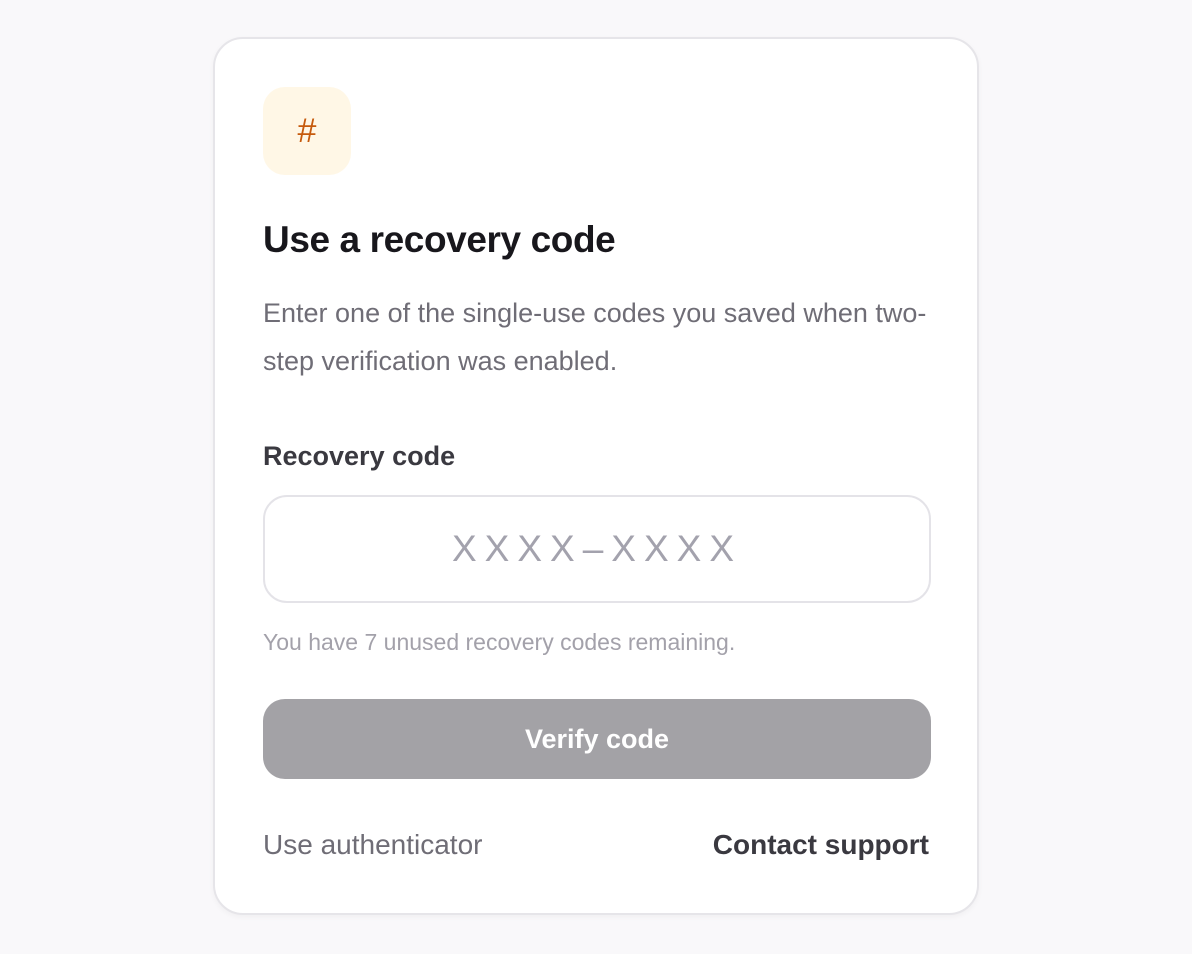  What do you see at coordinates (439, 239) in the screenshot?
I see `page-title: Use a recovery code` at bounding box center [439, 239].